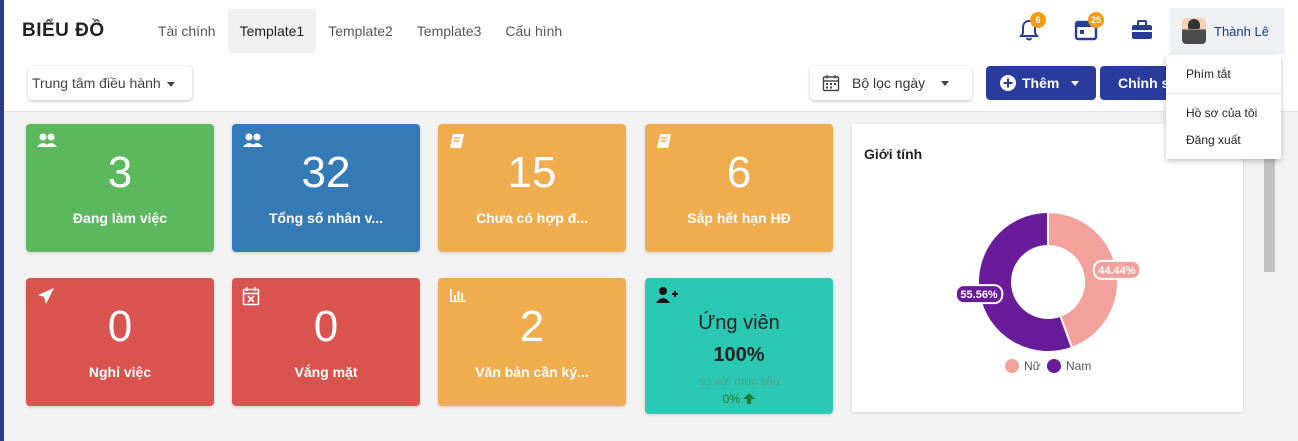 This screenshot has width=1298, height=441. I want to click on add-button-label: Thêm, so click(1041, 83).